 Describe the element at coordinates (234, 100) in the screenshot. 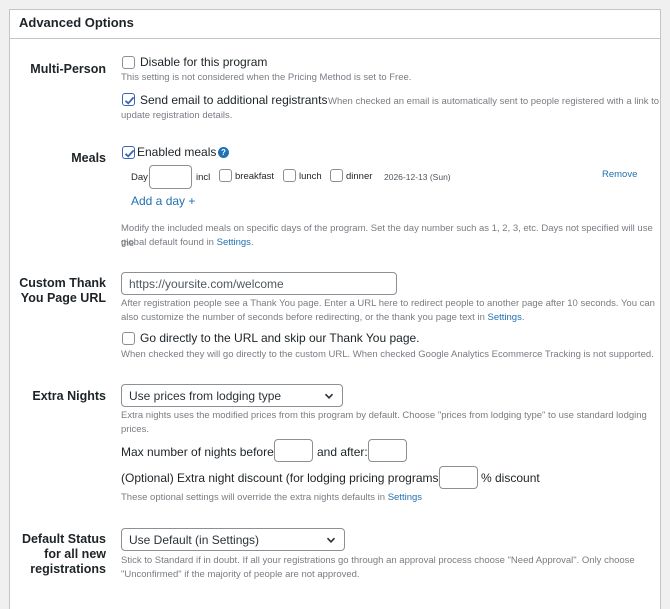

I see `send-email-label: Send email to additional registrants` at that location.